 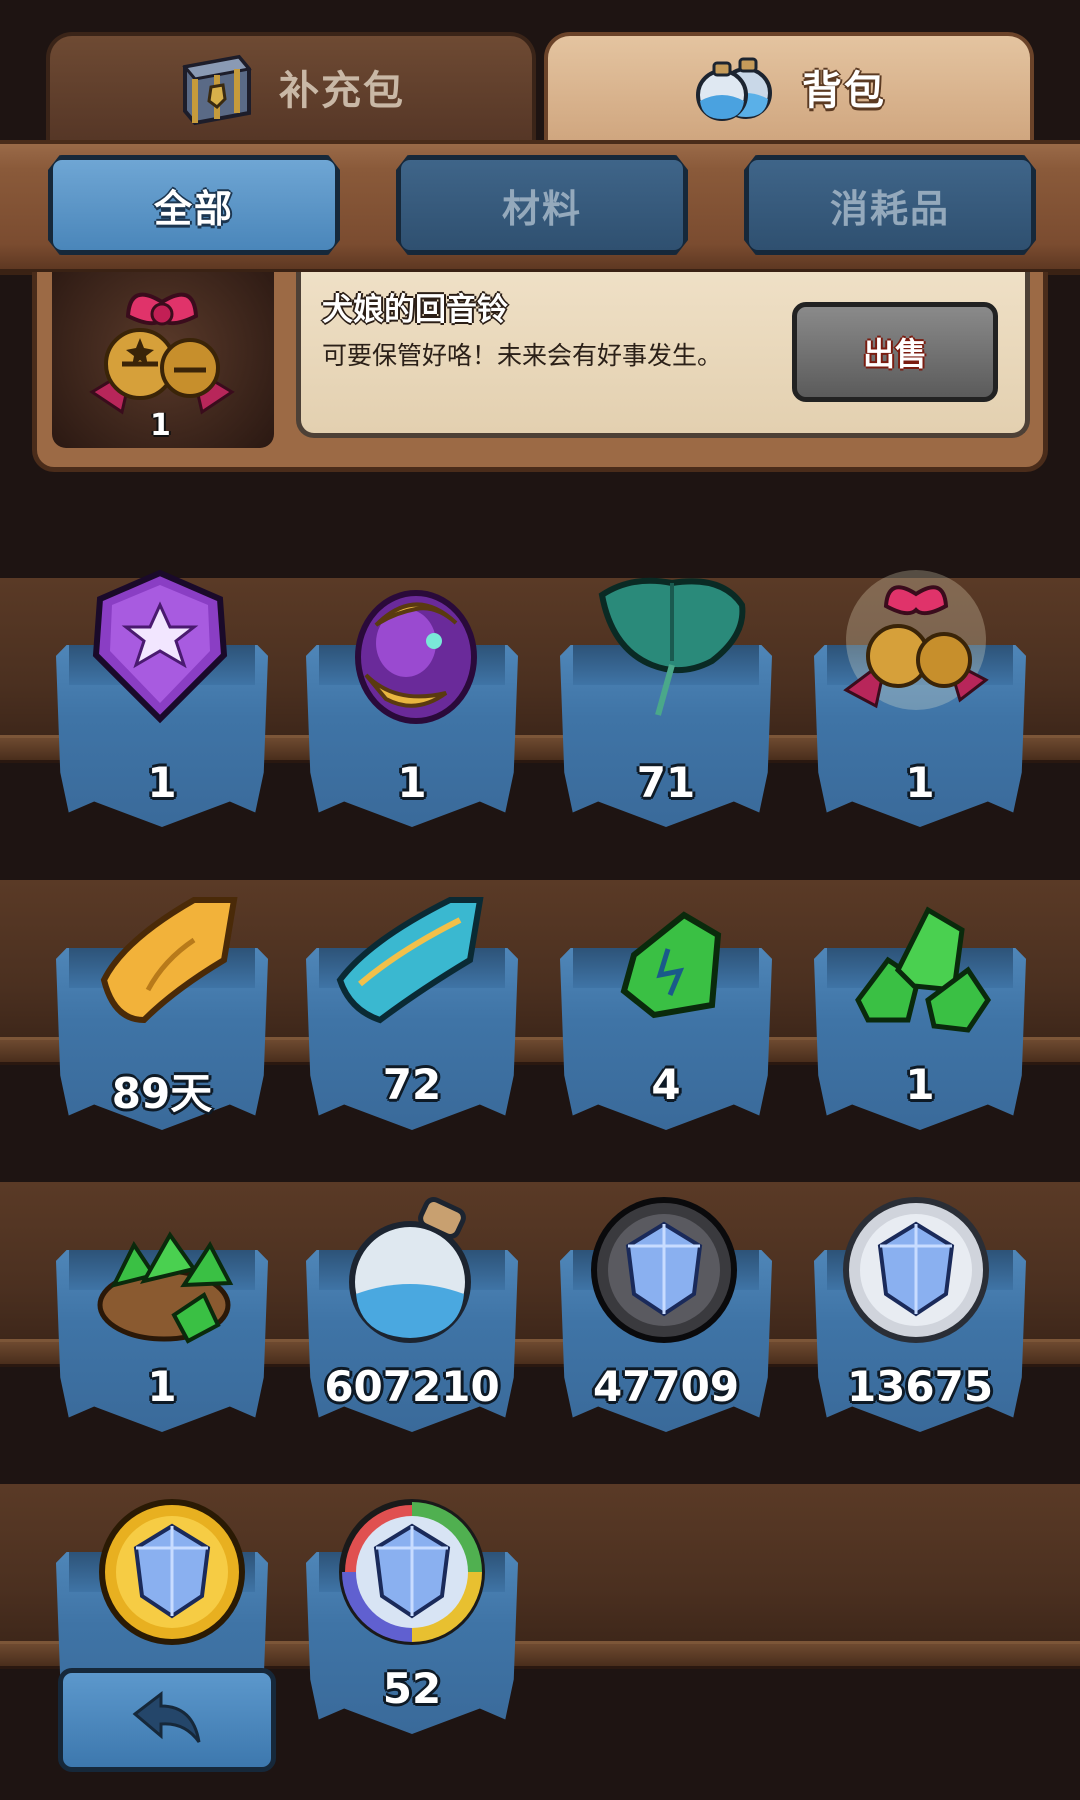 I want to click on rainbow-gem-coin-icon, so click(x=412, y=1572).